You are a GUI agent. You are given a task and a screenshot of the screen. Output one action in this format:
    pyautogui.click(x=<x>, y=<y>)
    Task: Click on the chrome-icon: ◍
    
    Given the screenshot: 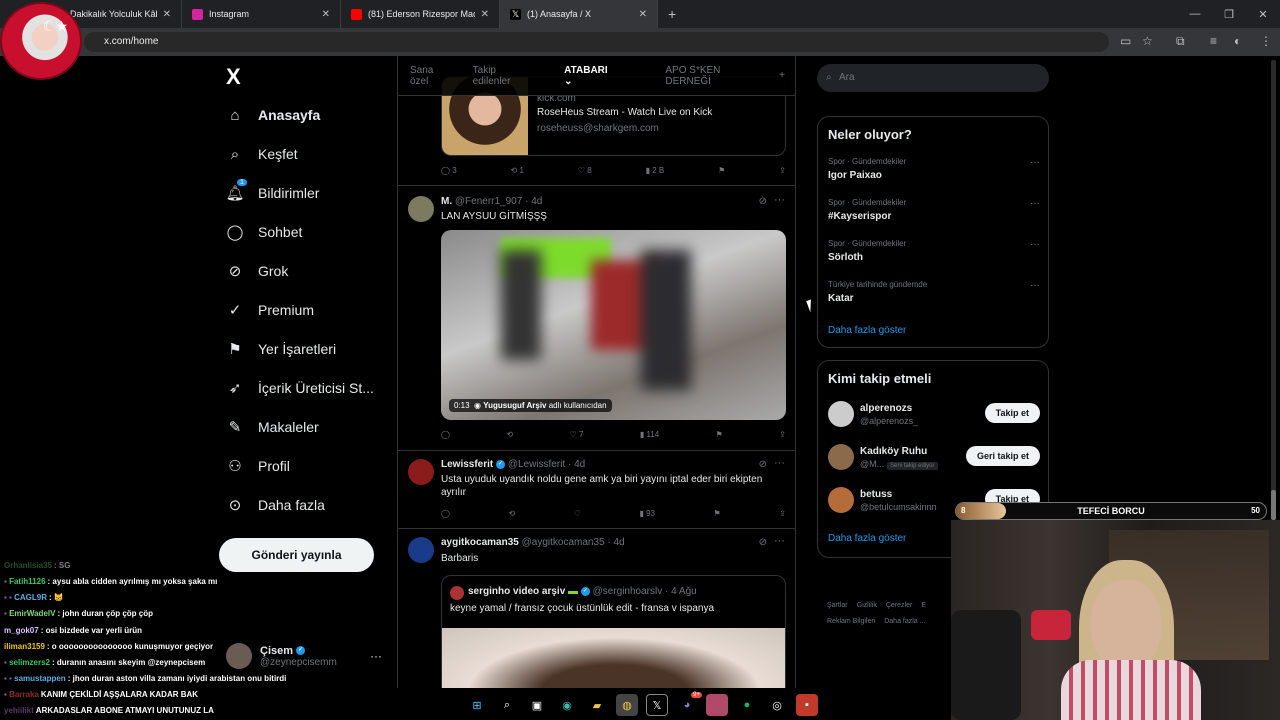 What is the action you would take?
    pyautogui.click(x=627, y=705)
    